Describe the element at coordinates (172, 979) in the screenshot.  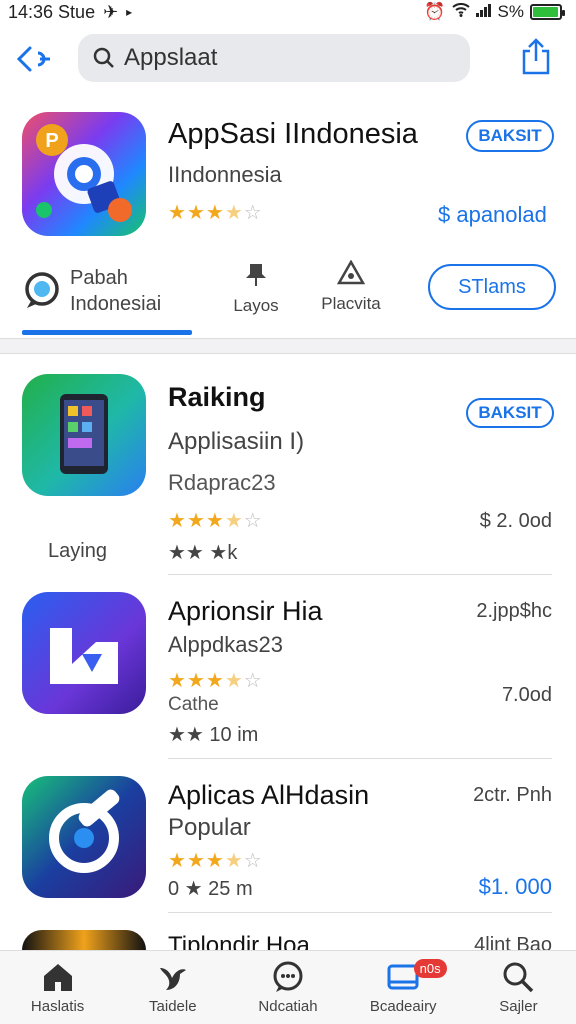
I see `bird-icon` at that location.